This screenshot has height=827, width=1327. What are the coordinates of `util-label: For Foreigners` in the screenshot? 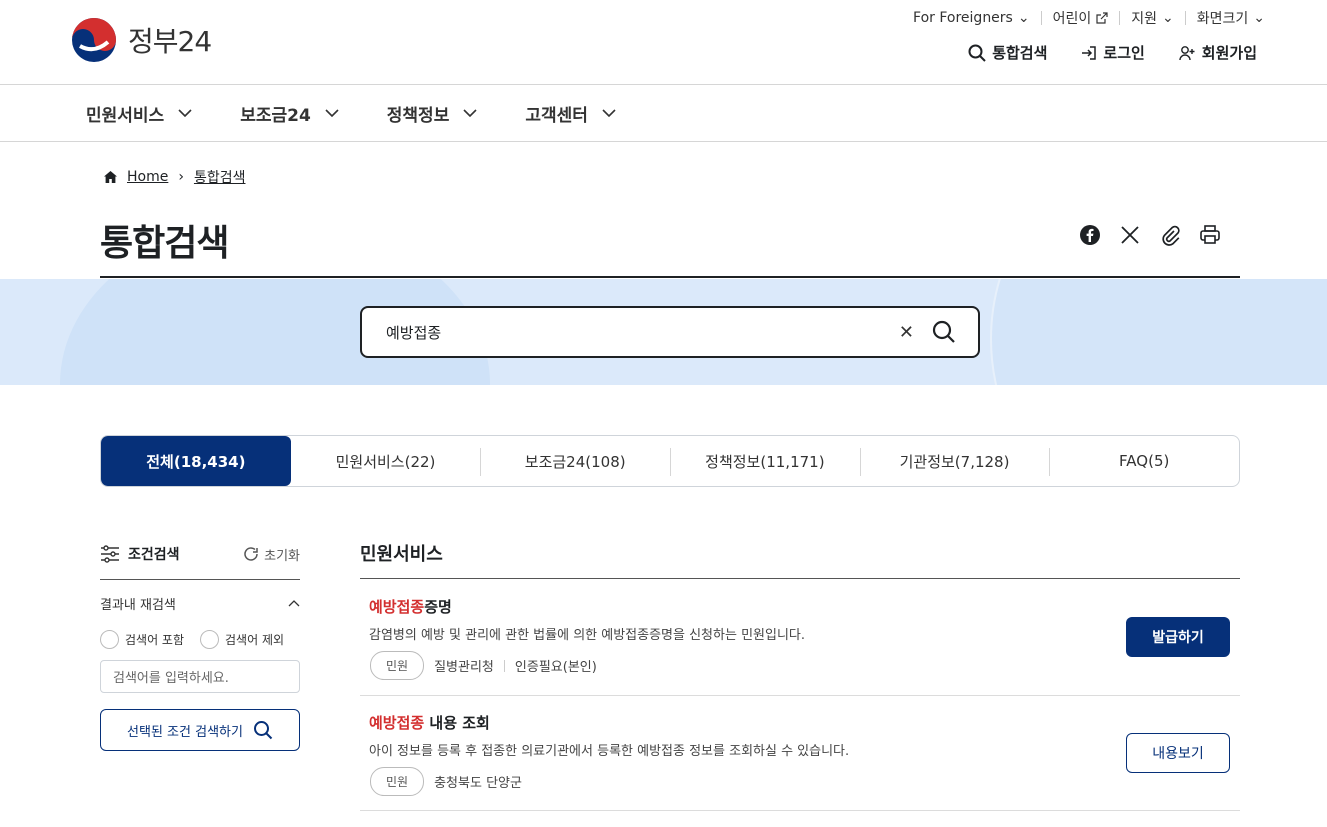 It's located at (963, 18).